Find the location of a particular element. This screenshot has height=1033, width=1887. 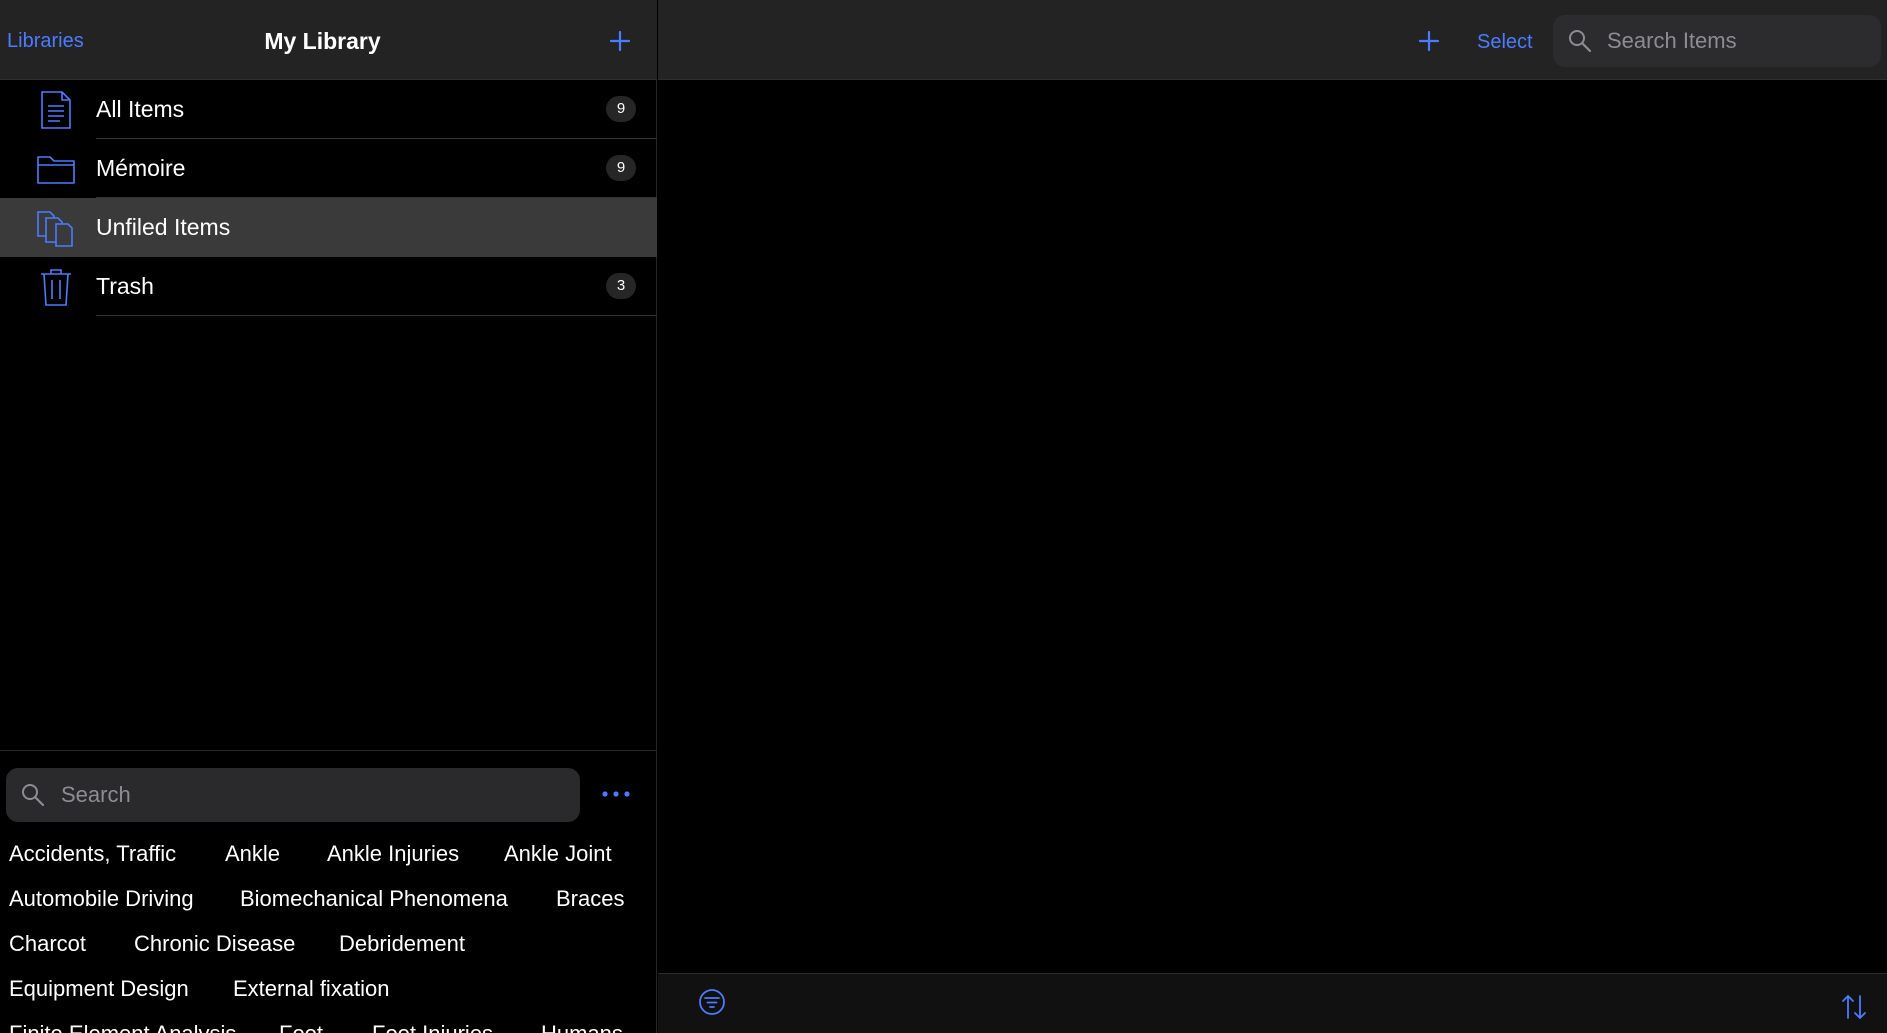

collection-label: All Items is located at coordinates (140, 109).